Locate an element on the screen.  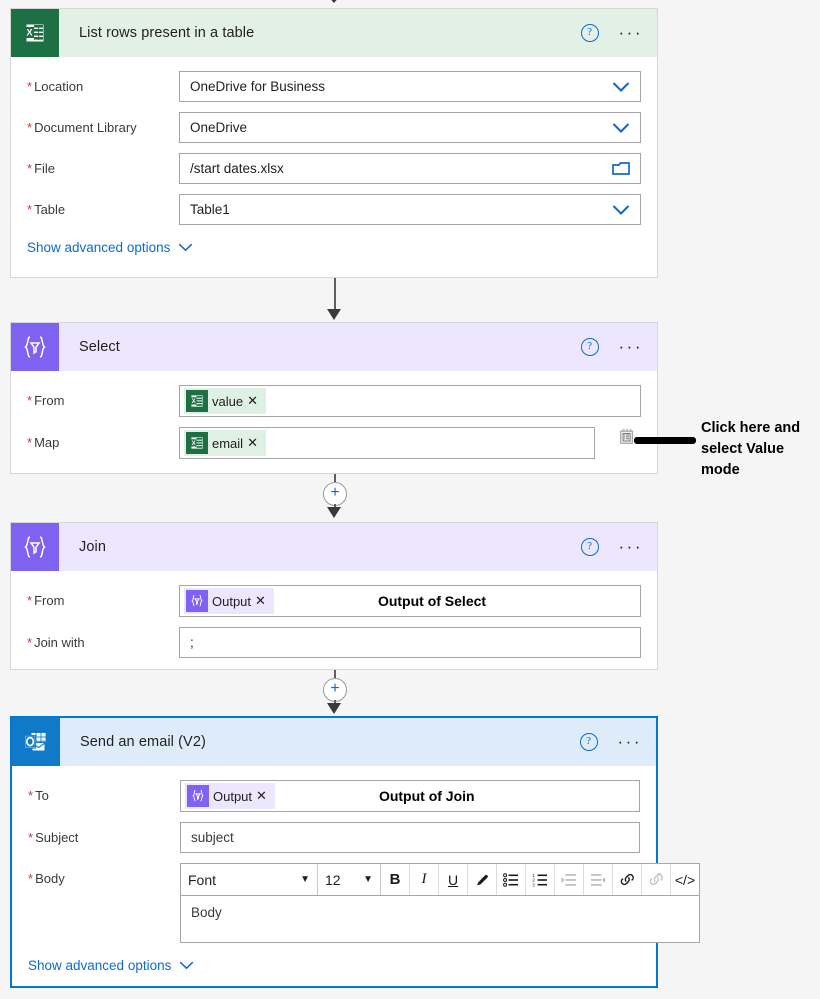
card-title: Send an email (V2) is located at coordinates (143, 742).